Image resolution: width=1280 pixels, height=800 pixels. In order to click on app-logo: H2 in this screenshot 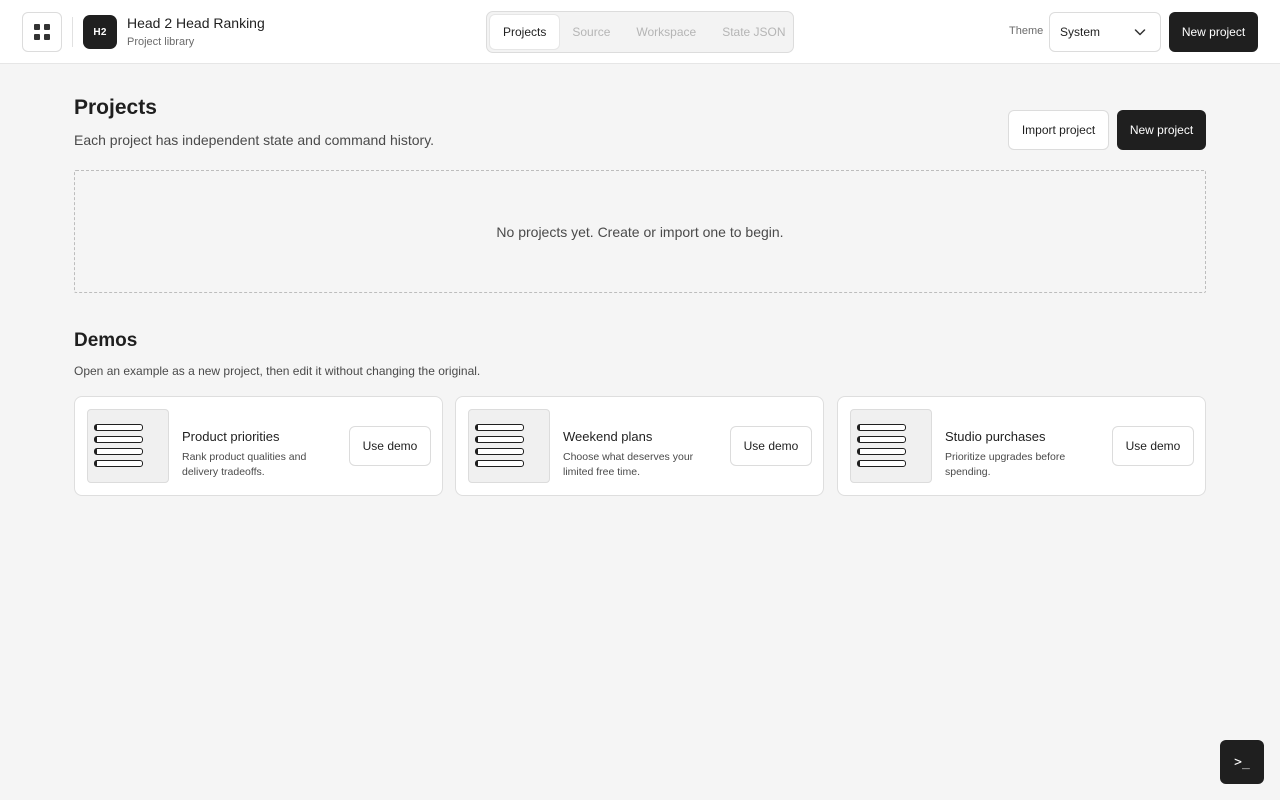, I will do `click(100, 32)`.